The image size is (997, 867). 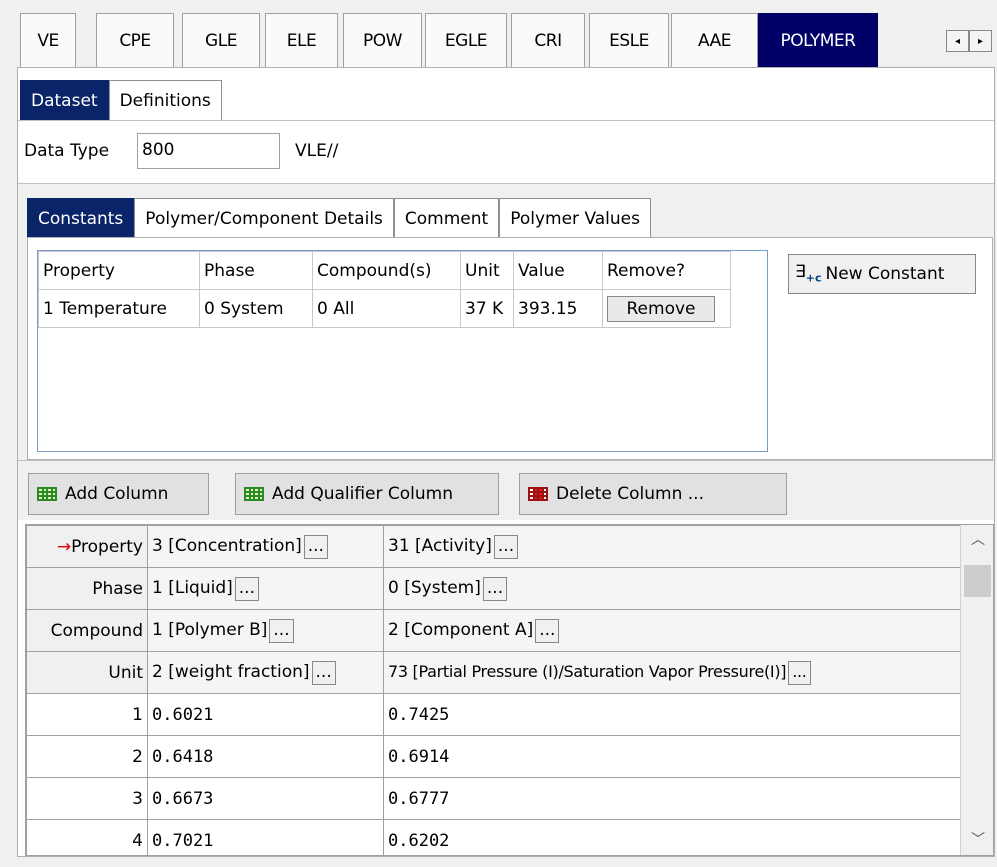 What do you see at coordinates (256, 270) in the screenshot?
I see `col-header-phase: Phase` at bounding box center [256, 270].